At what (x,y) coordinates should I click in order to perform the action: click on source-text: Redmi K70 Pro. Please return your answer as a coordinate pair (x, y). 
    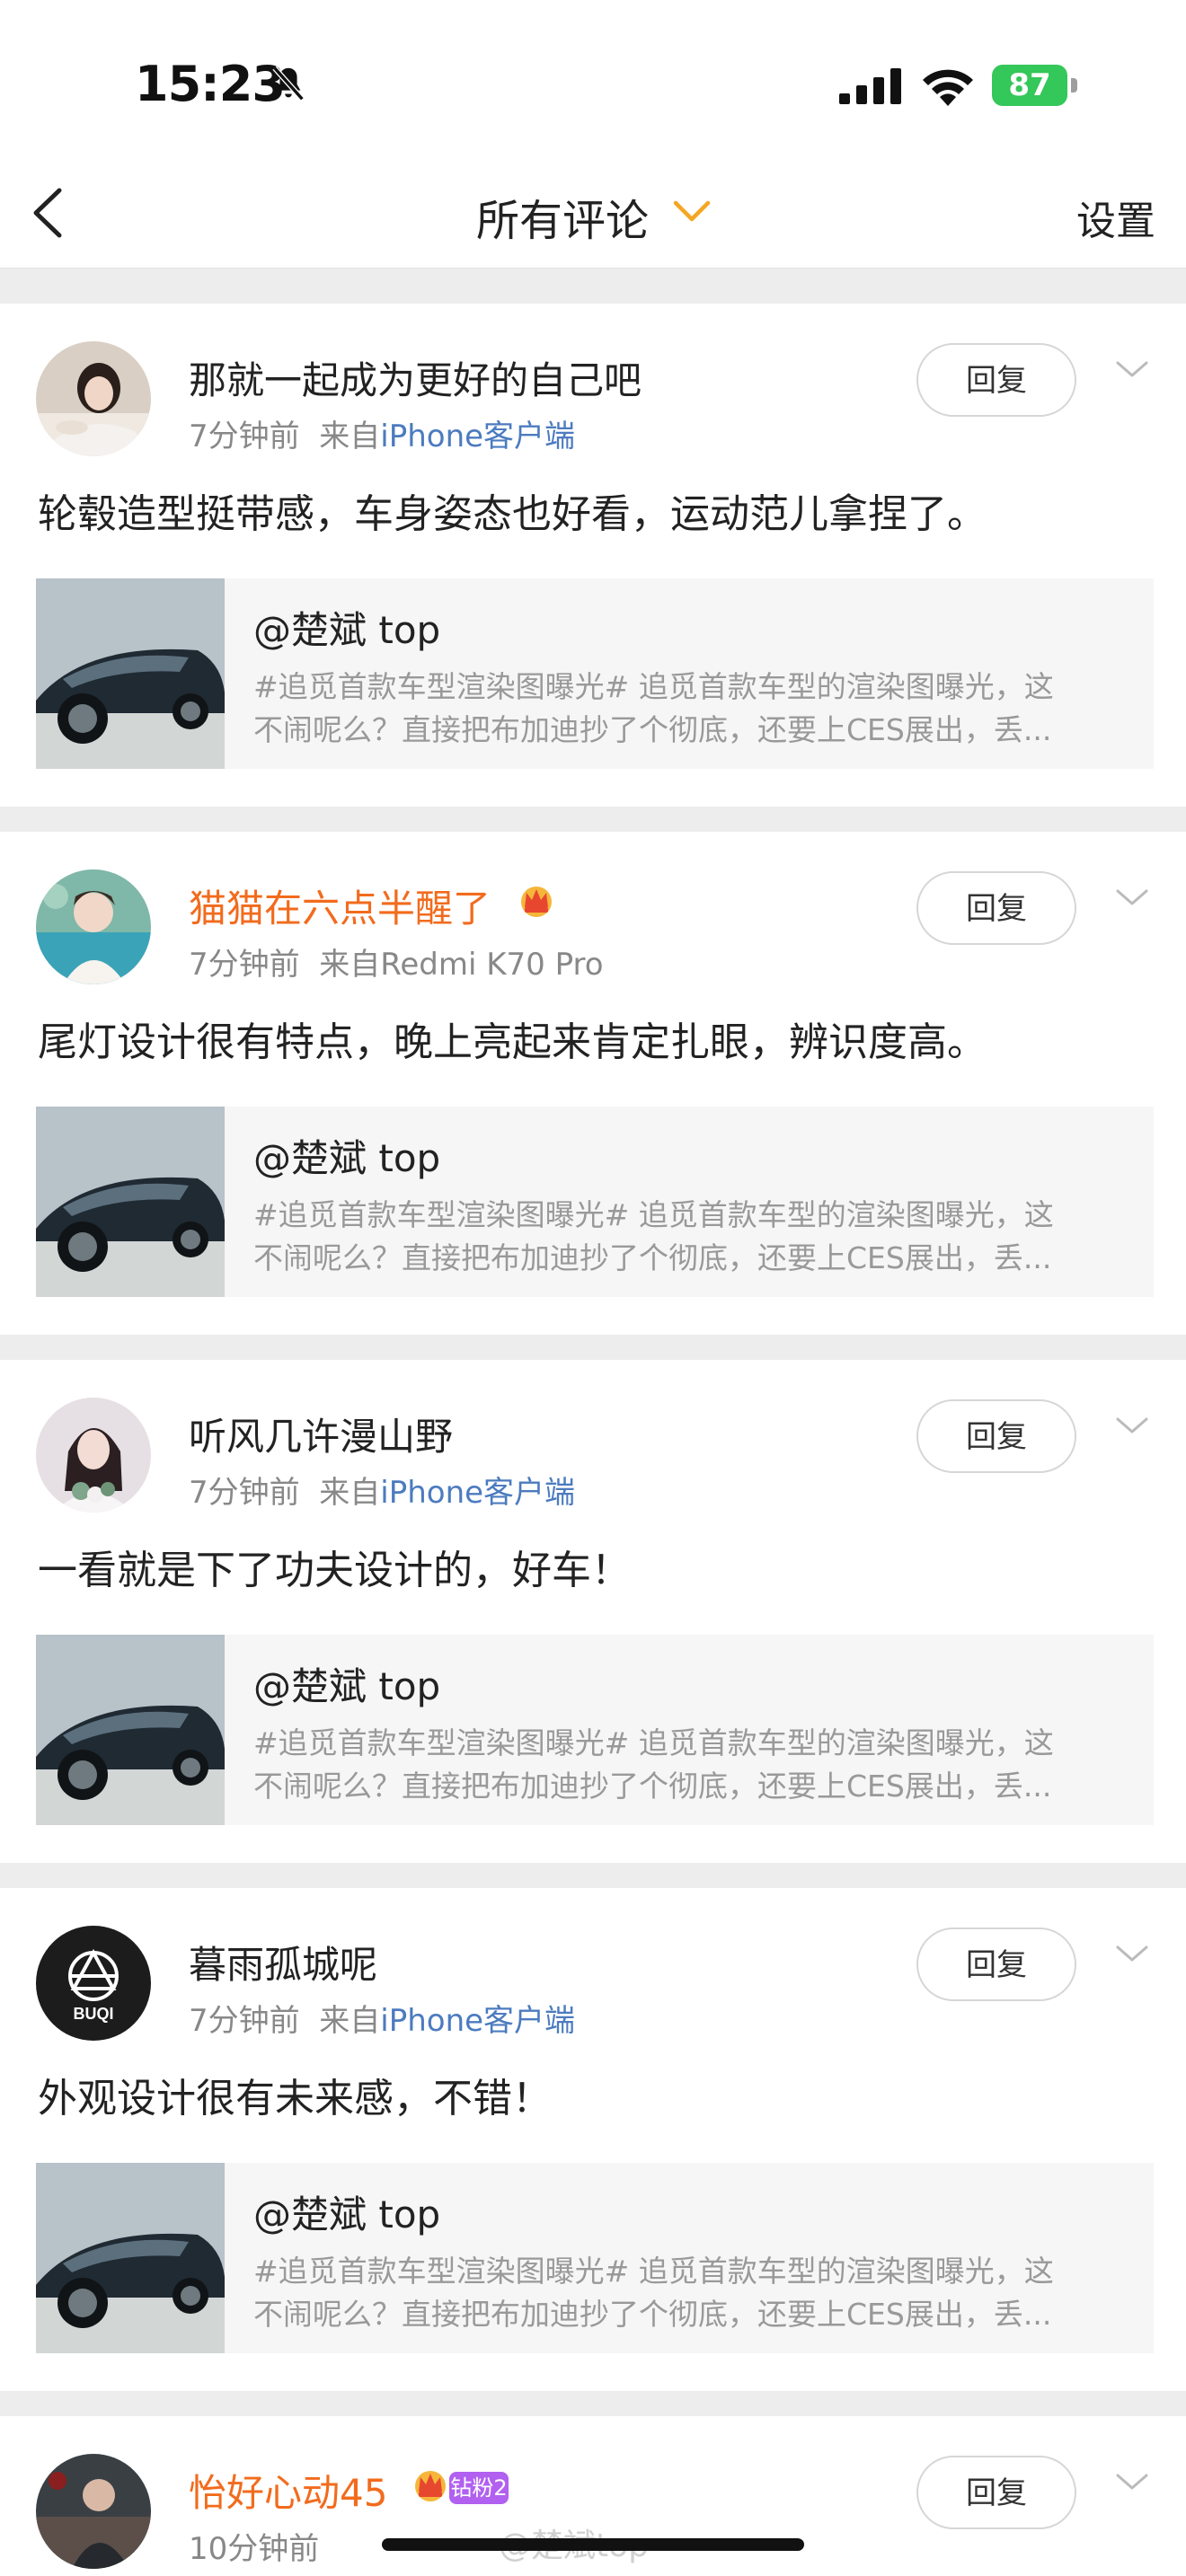
    Looking at the image, I should click on (492, 965).